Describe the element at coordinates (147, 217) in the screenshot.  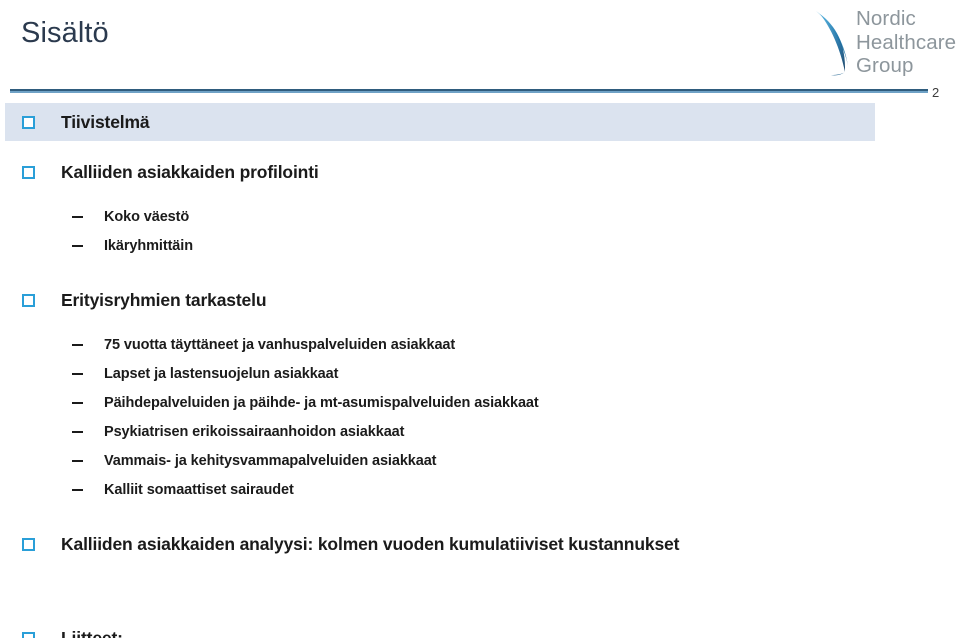
I see `agenda-item-label: Koko väestö` at that location.